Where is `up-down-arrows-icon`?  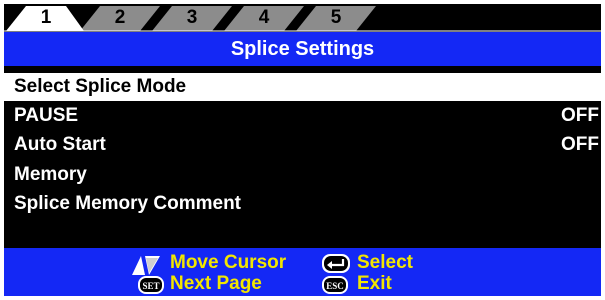
up-down-arrows-icon is located at coordinates (146, 265).